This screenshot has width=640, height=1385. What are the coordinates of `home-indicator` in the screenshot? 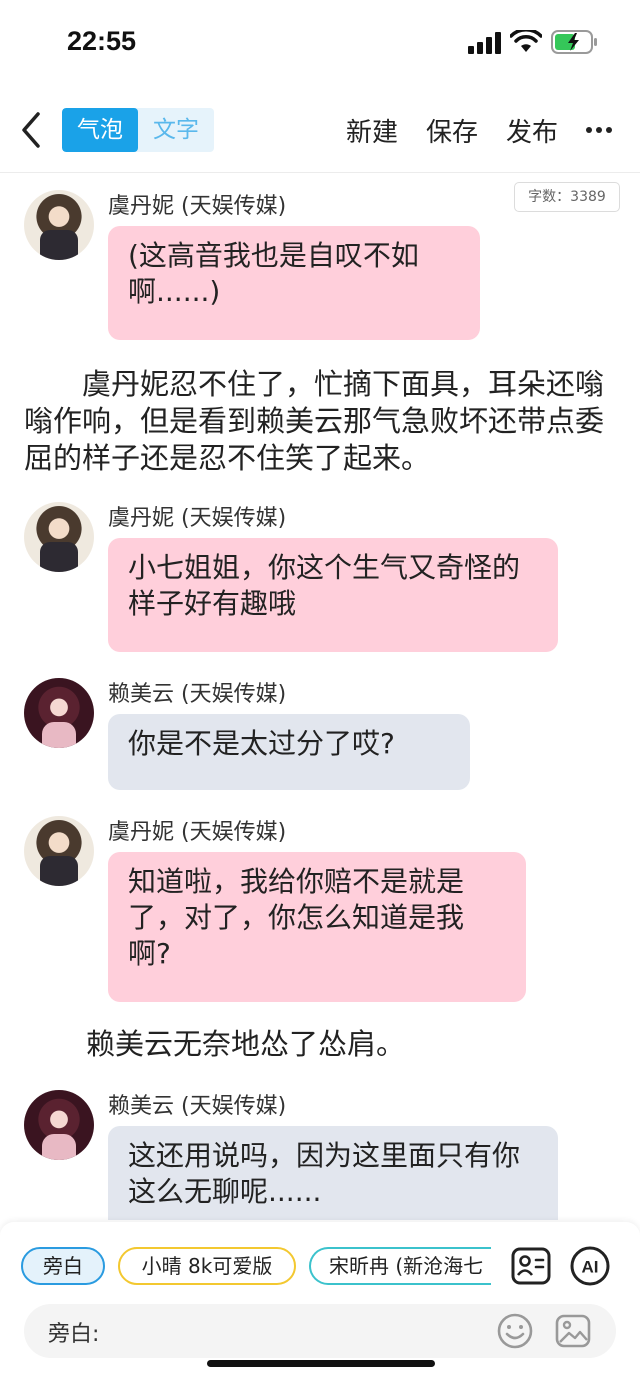 It's located at (321, 1363).